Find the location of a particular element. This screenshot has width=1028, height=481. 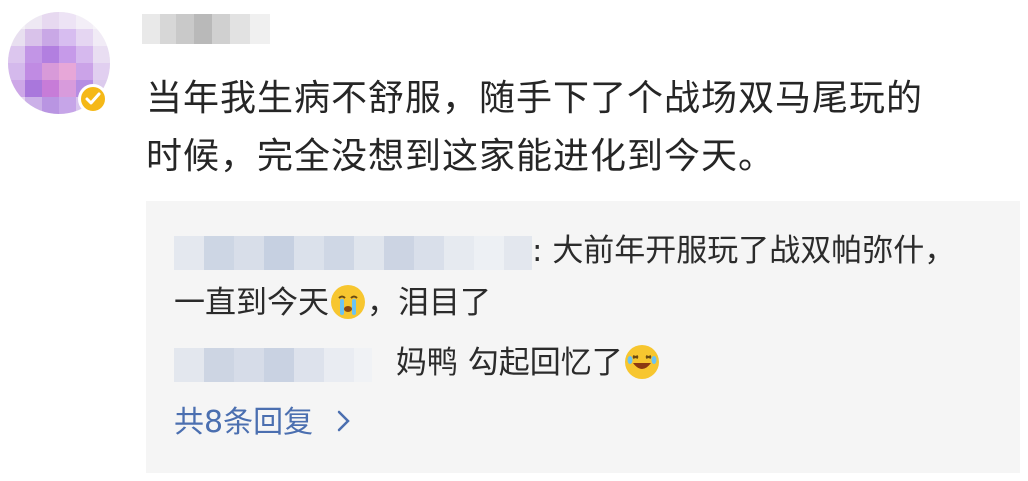

view-all-replies-link: 共8条回复 is located at coordinates (262, 423).